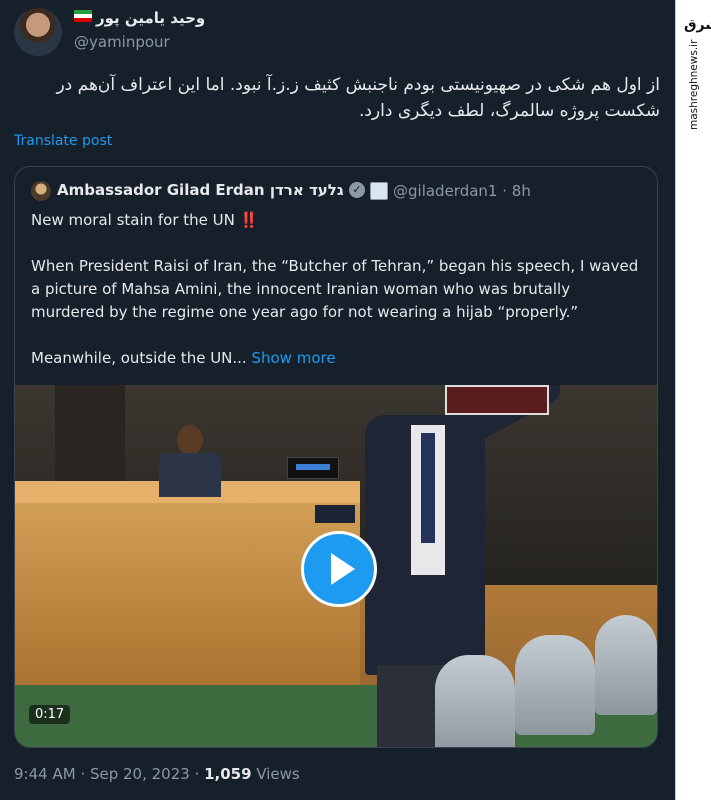  What do you see at coordinates (63, 141) in the screenshot?
I see `translate-post-link: Translate post` at bounding box center [63, 141].